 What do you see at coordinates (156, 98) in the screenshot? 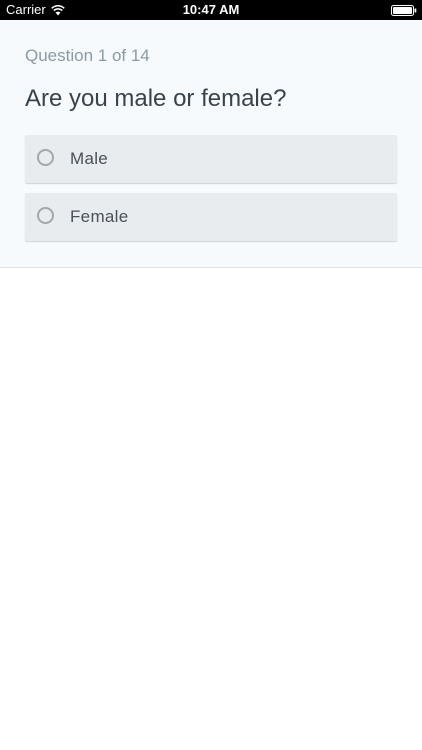
I see `question-title: Are you male or female?` at bounding box center [156, 98].